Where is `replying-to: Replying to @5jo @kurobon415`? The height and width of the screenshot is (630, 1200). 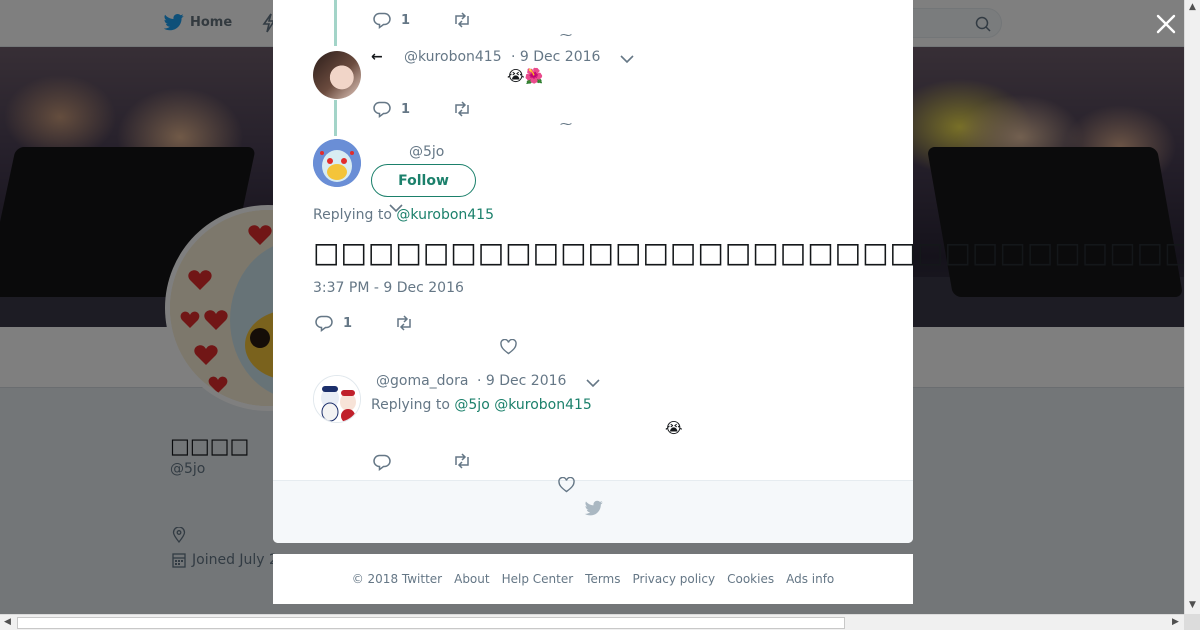 replying-to: Replying to @5jo @kurobon415 is located at coordinates (481, 405).